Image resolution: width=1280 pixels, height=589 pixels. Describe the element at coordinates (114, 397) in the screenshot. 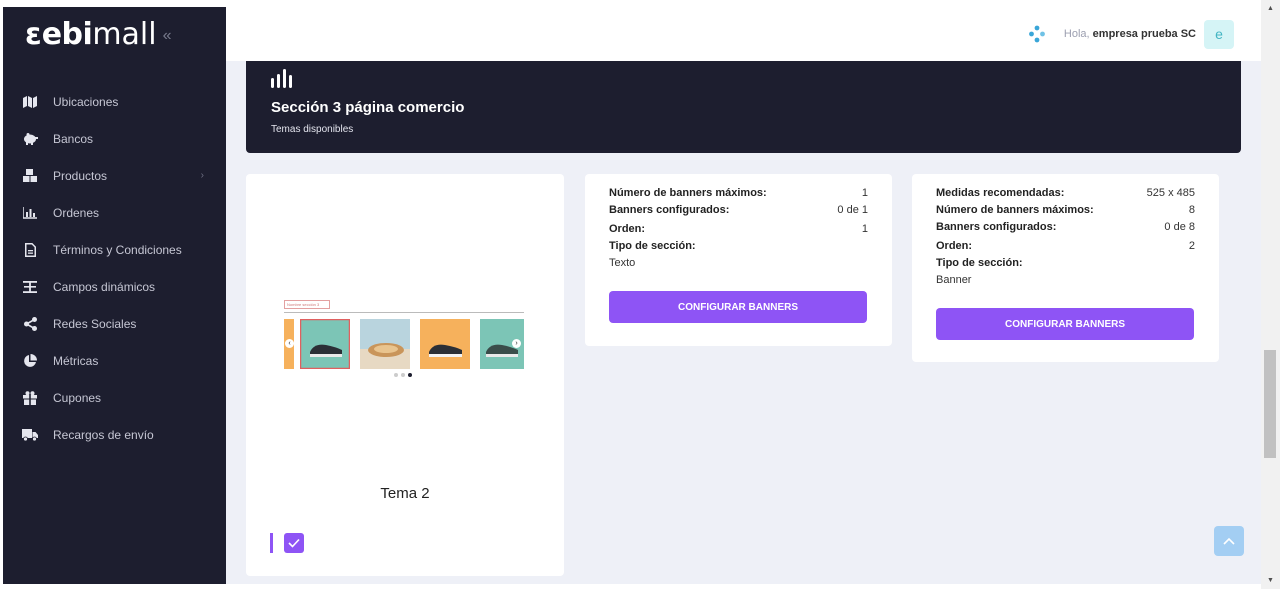

I see `sidebar-item-cupones: Cupones` at that location.